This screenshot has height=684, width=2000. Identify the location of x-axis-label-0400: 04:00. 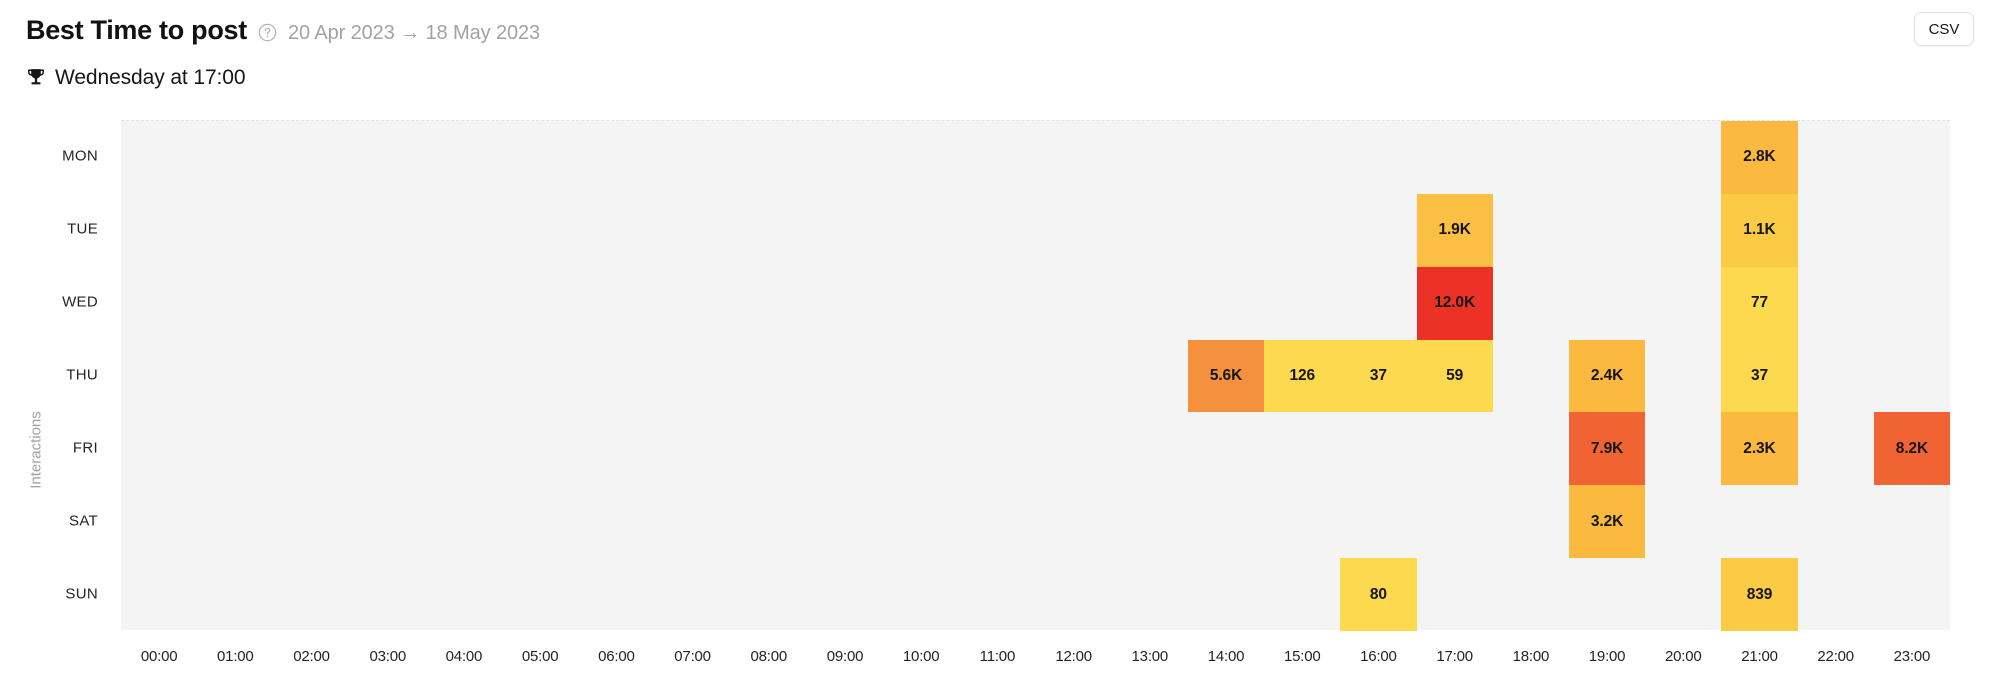
(464, 656).